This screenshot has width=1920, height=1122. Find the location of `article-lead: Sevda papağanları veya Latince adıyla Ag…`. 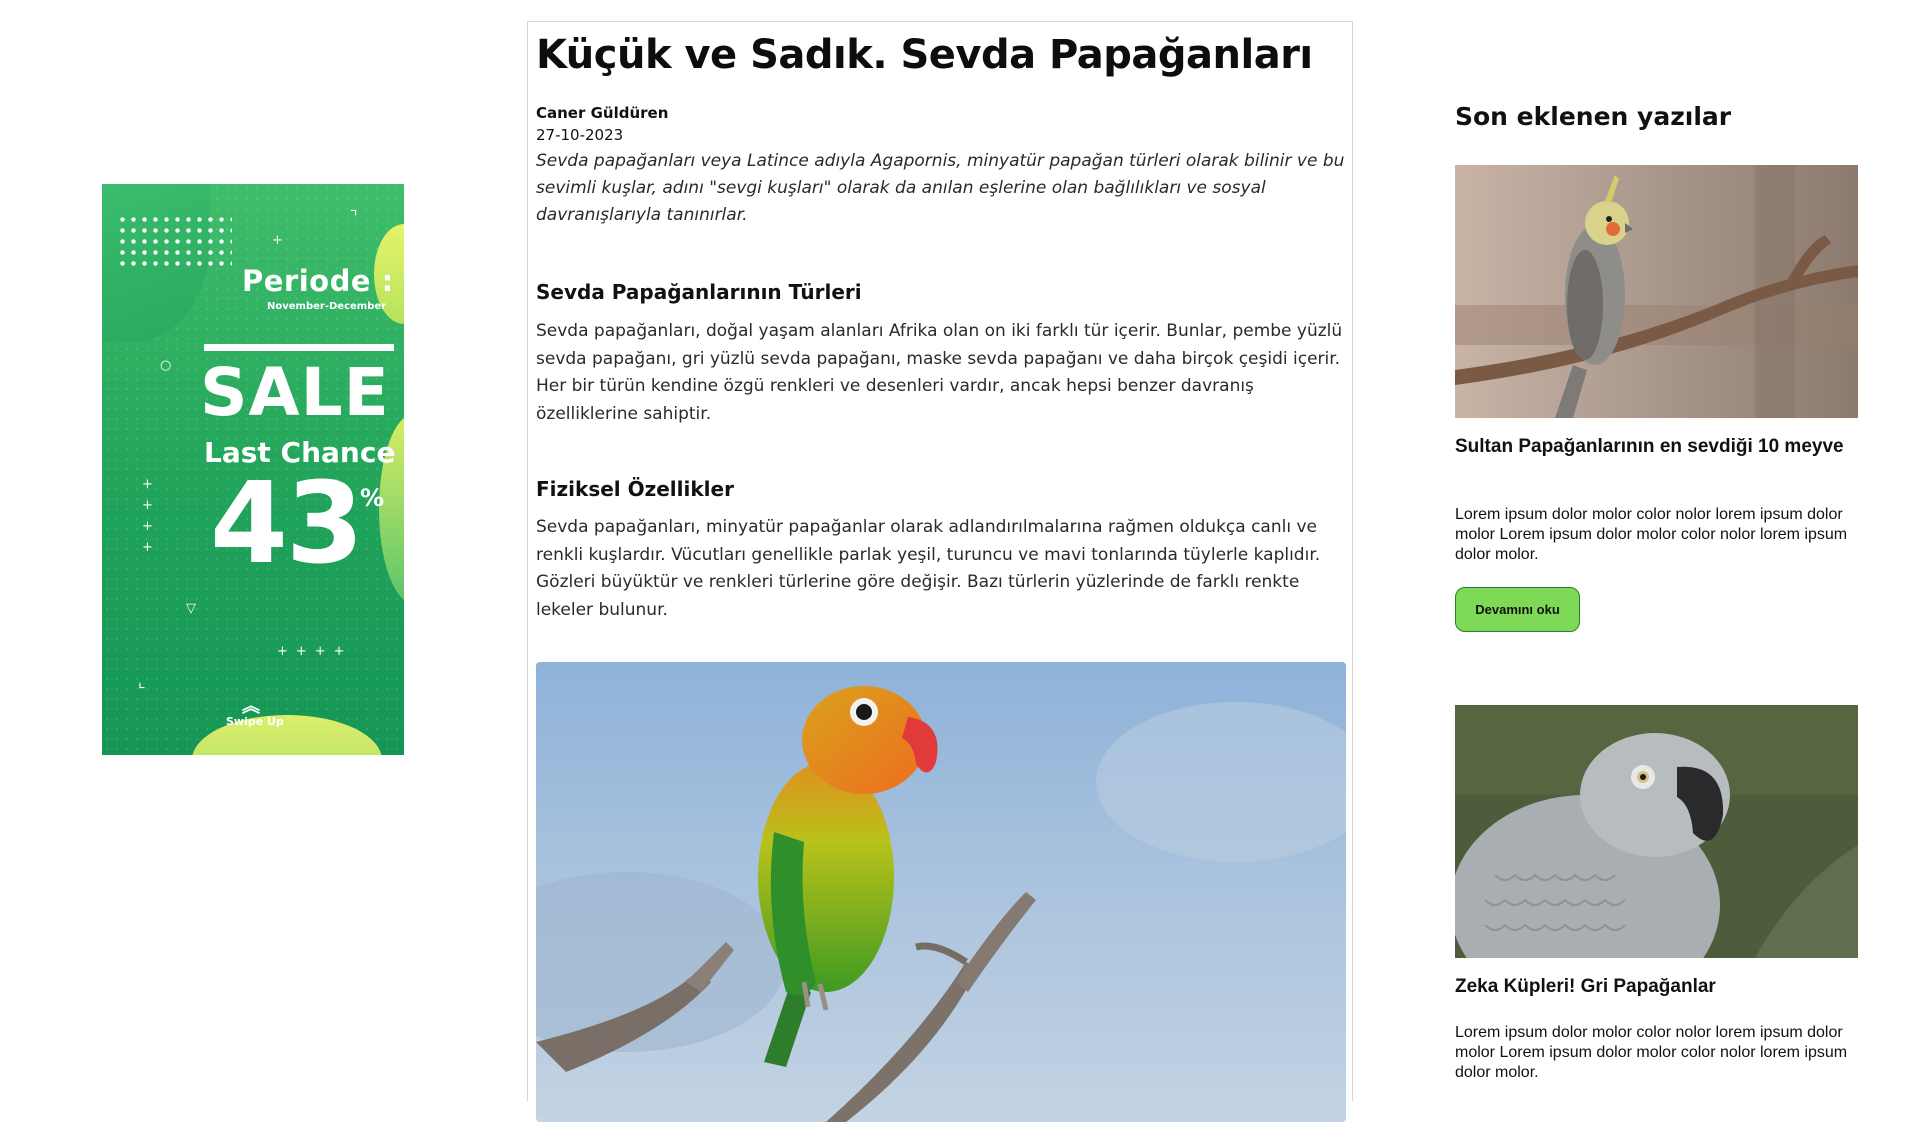

article-lead: Sevda papağanları veya Latince adıyla Ag… is located at coordinates (940, 188).